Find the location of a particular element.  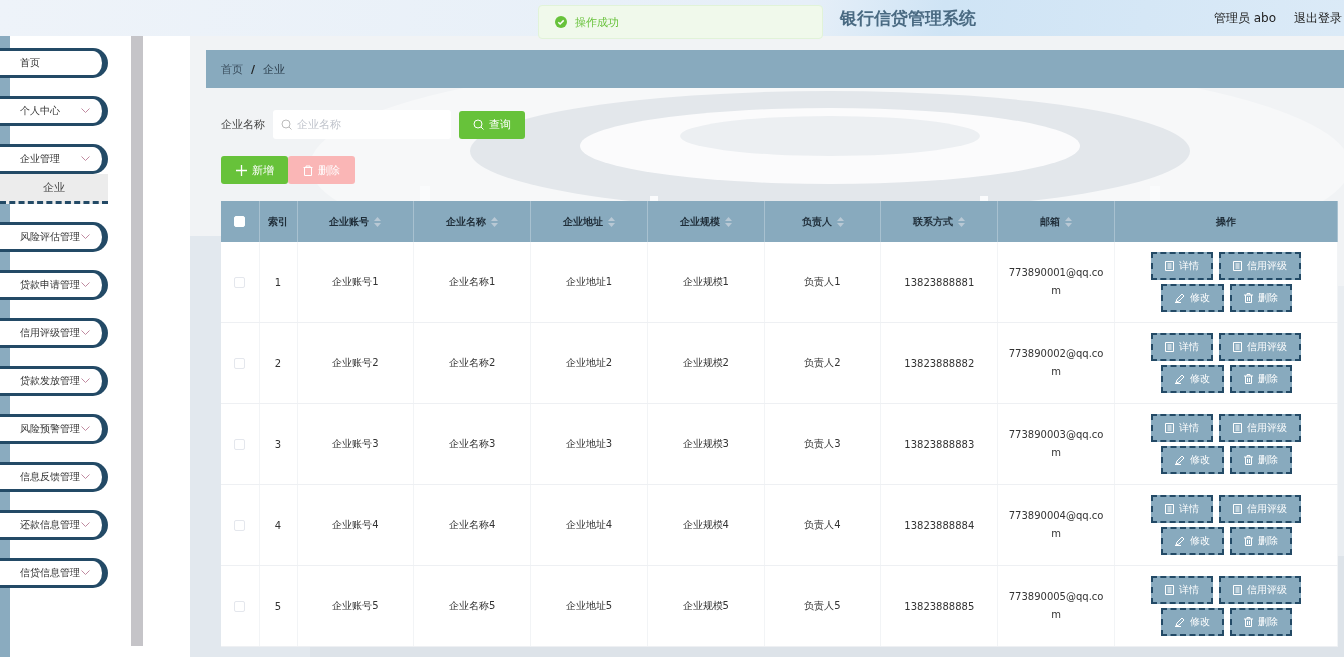

column-header: 企业地址 is located at coordinates (582, 221).